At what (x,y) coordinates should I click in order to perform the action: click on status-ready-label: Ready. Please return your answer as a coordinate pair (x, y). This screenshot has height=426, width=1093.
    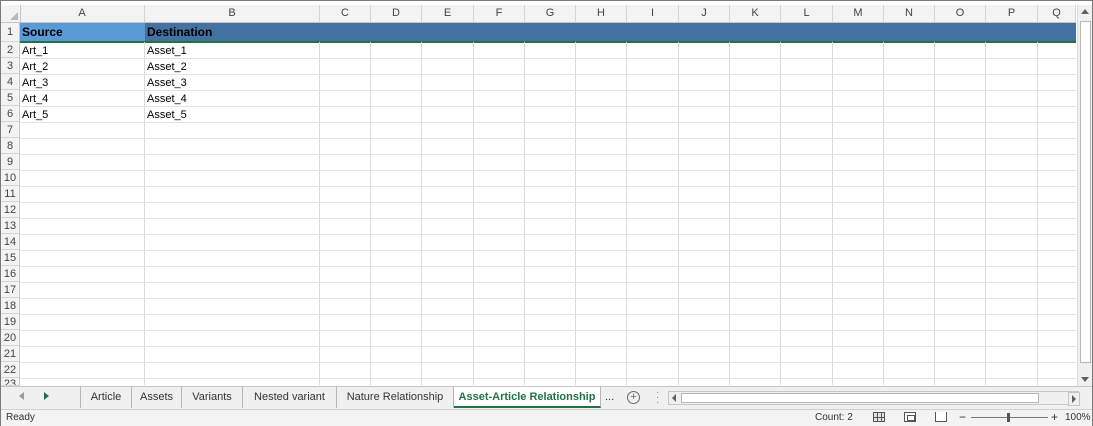
    Looking at the image, I should click on (20, 417).